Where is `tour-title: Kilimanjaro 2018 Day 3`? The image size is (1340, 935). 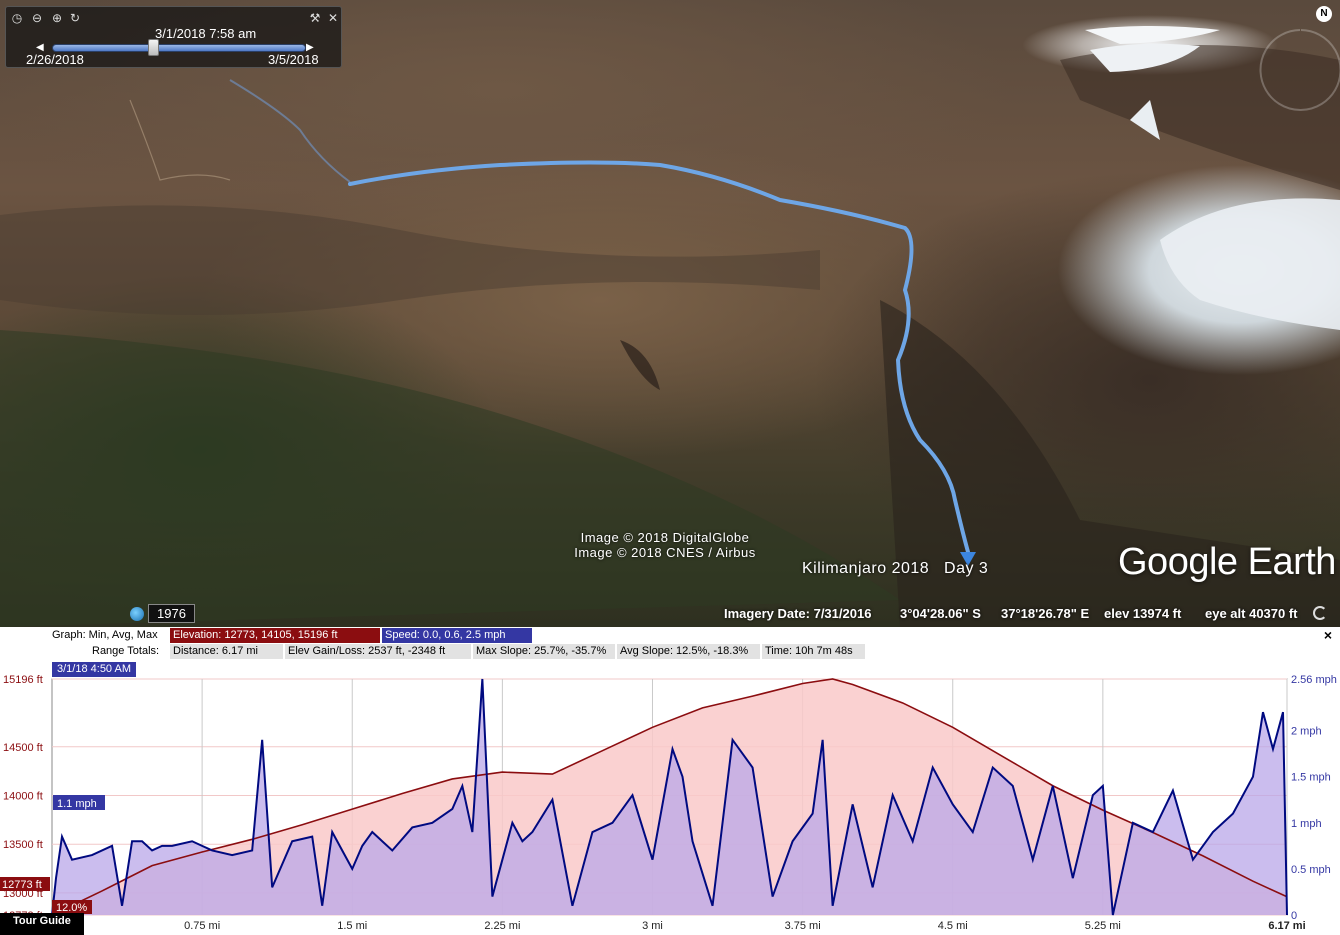
tour-title: Kilimanjaro 2018 Day 3 is located at coordinates (895, 568).